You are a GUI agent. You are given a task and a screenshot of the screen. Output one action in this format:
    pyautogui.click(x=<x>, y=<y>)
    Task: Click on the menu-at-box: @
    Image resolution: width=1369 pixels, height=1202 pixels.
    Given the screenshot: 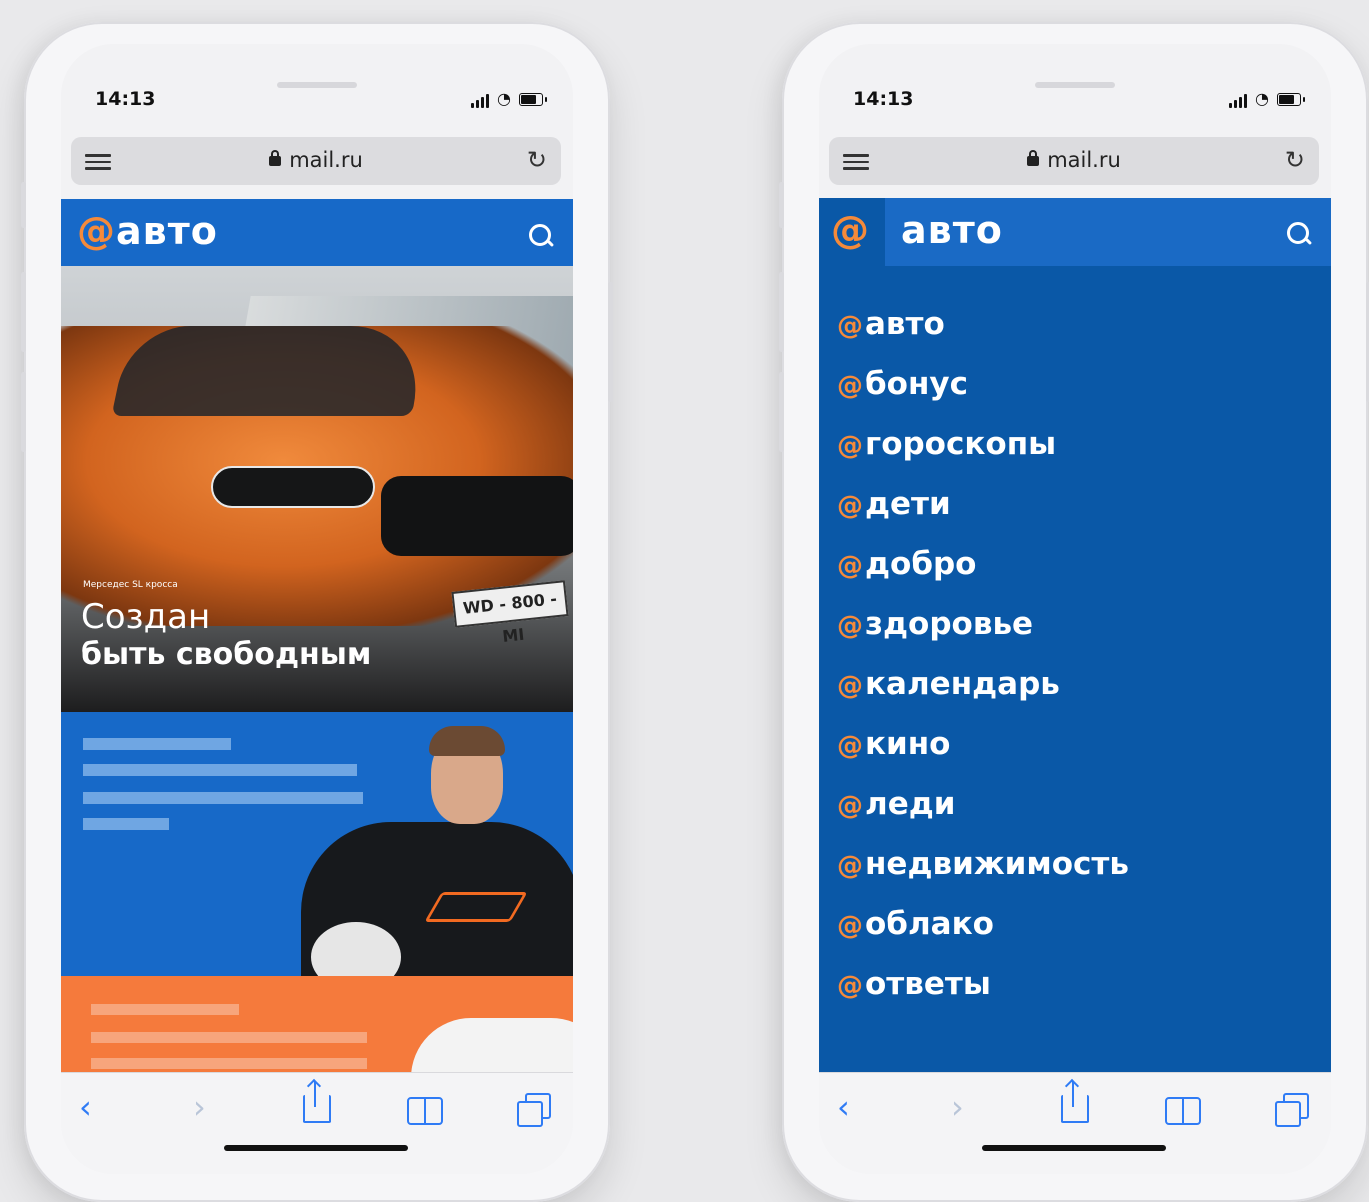 What is the action you would take?
    pyautogui.click(x=852, y=232)
    